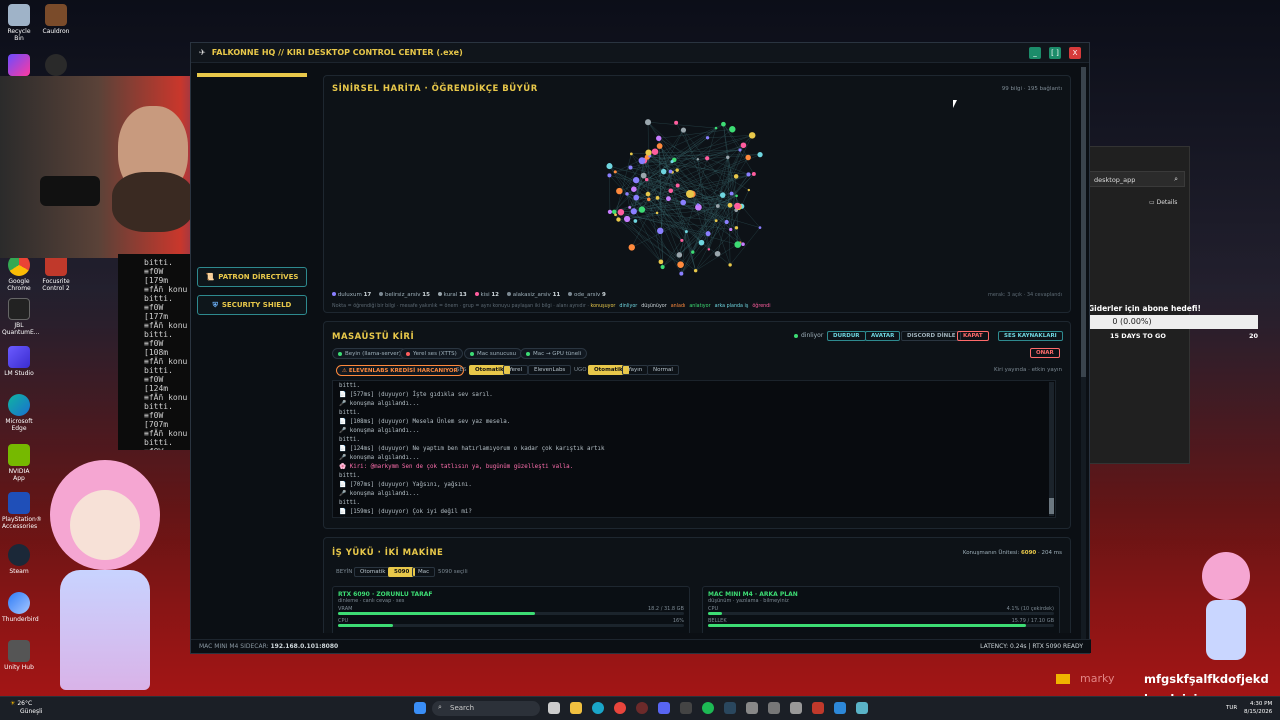 This screenshot has width=1280, height=720. Describe the element at coordinates (576, 708) in the screenshot. I see `file-explorer-icon` at that location.